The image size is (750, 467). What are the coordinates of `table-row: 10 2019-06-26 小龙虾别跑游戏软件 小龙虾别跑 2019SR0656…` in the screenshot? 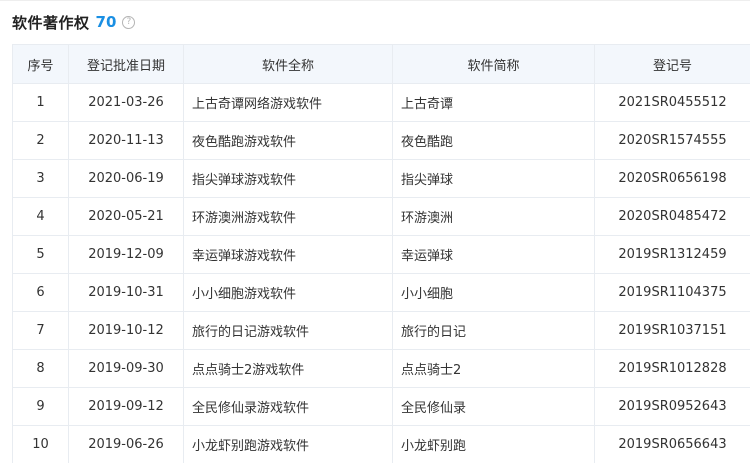 It's located at (381, 444).